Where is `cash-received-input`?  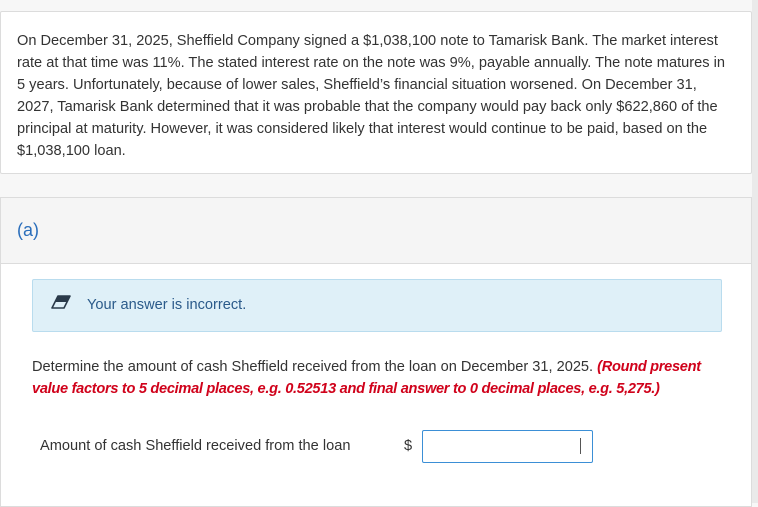 cash-received-input is located at coordinates (507, 446).